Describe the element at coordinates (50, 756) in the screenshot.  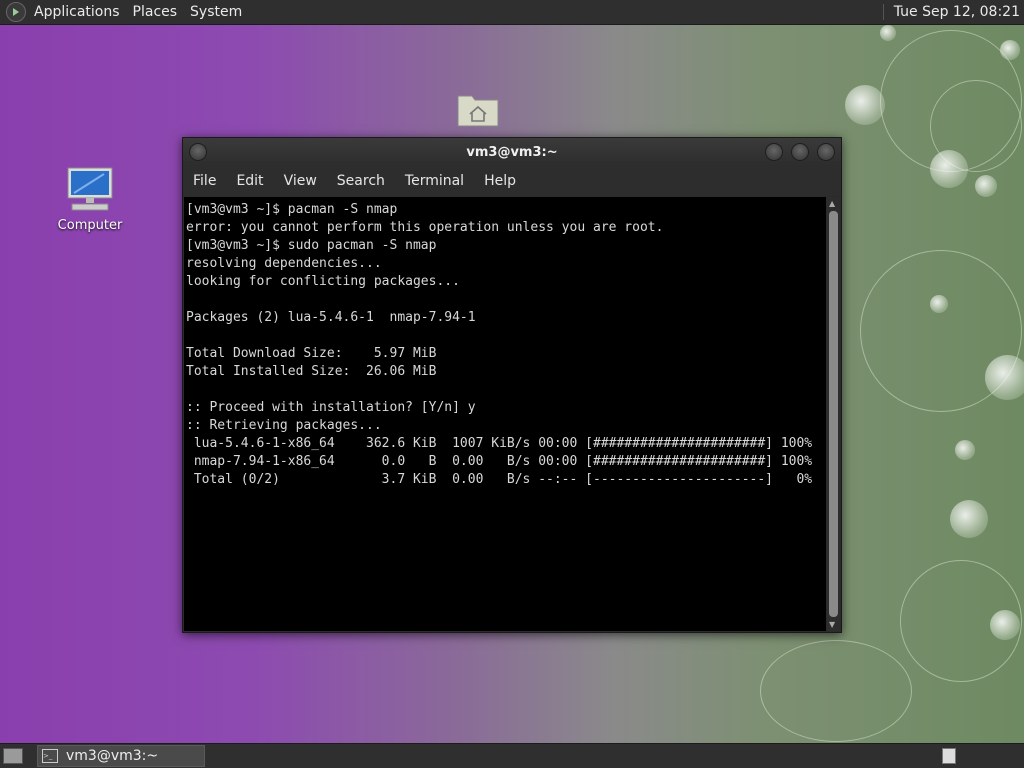
I see `terminal-icon: >_` at that location.